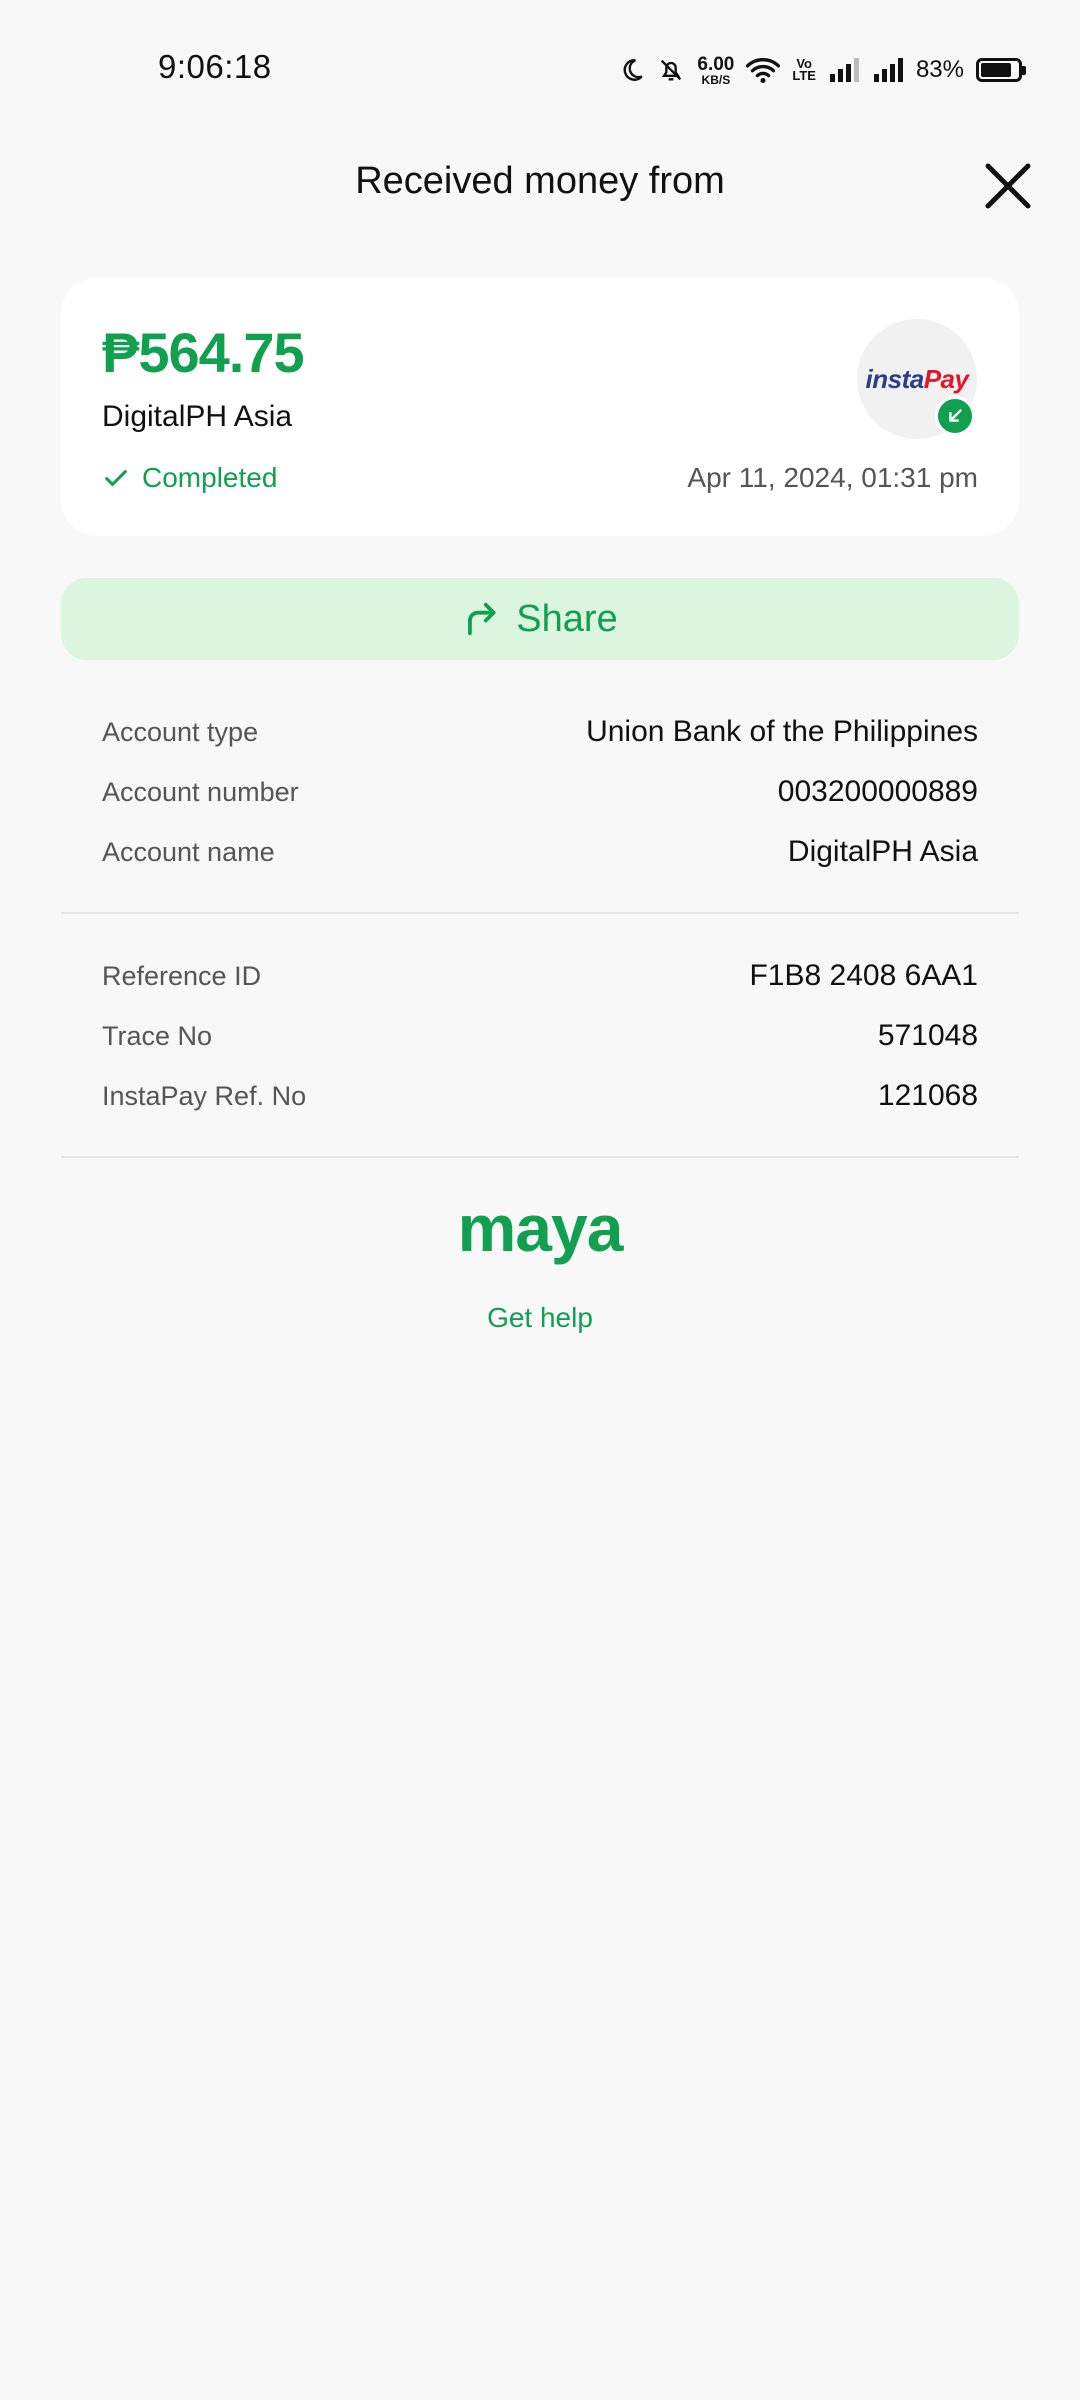  What do you see at coordinates (210, 477) in the screenshot?
I see `status-text: Completed` at bounding box center [210, 477].